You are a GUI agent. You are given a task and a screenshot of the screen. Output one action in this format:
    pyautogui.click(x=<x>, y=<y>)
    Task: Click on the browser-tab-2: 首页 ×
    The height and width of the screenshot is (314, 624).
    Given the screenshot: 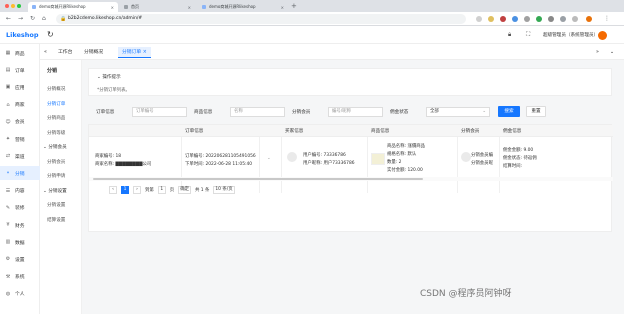 What is the action you would take?
    pyautogui.click(x=157, y=7)
    